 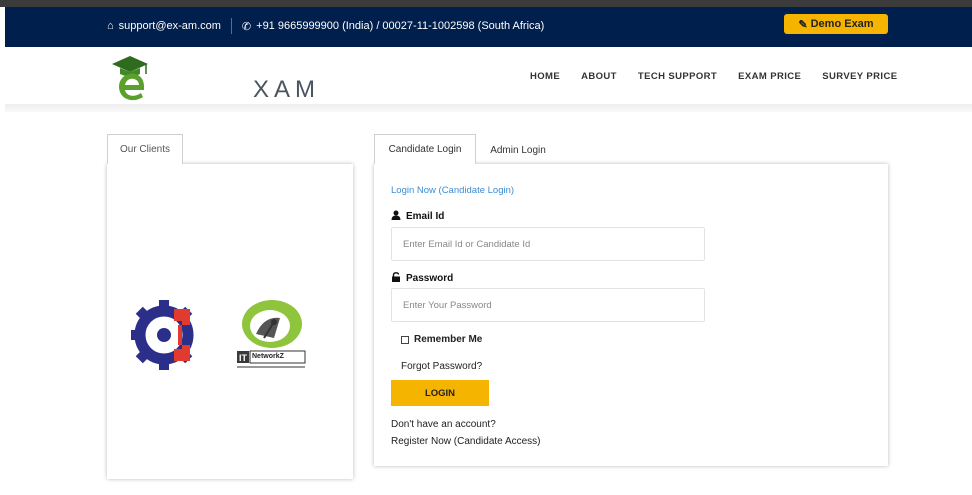 I want to click on remember-me: Remember Me, so click(x=441, y=339).